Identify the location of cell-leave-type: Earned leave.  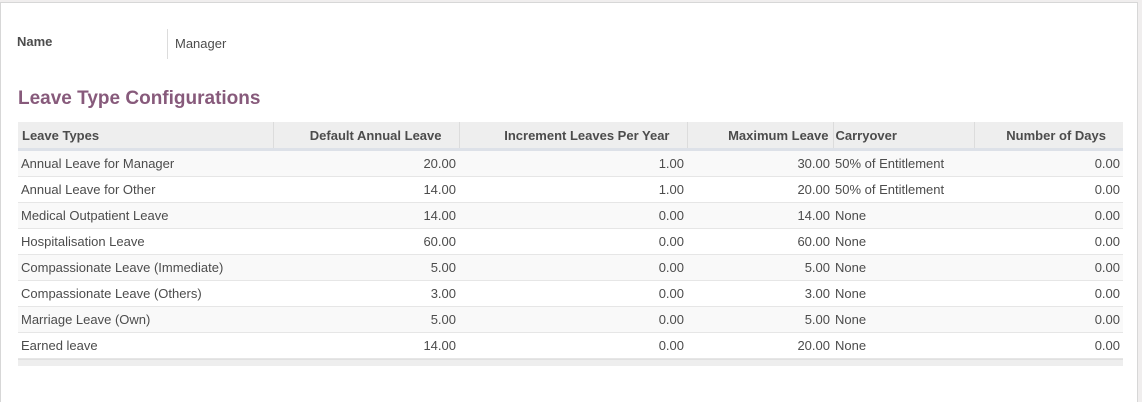
(145, 345).